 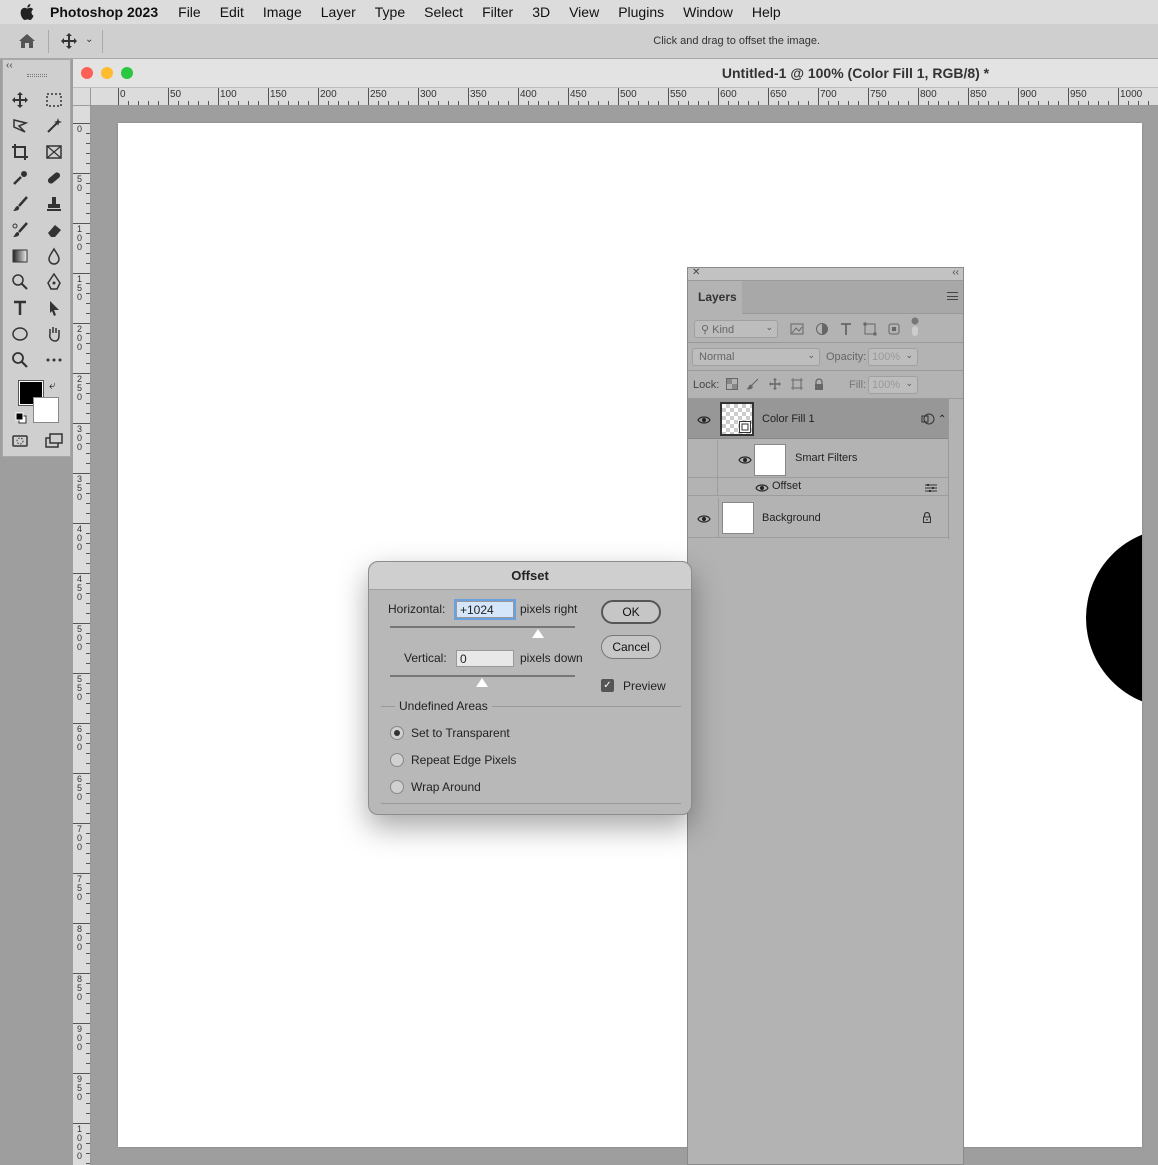 I want to click on option-label: Set to Transparent, so click(x=460, y=733).